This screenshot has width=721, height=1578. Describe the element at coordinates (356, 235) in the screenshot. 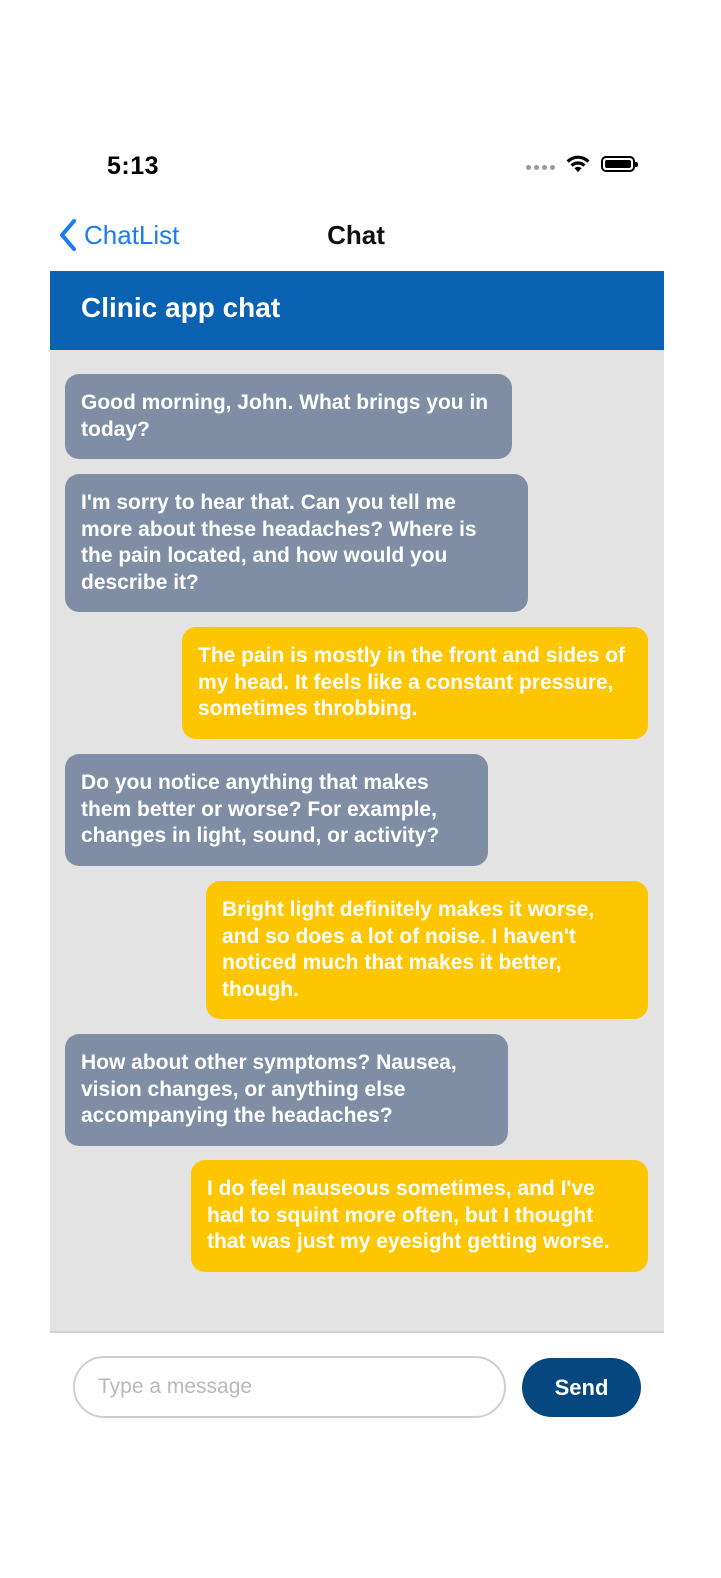

I see `nav-title: Chat` at that location.